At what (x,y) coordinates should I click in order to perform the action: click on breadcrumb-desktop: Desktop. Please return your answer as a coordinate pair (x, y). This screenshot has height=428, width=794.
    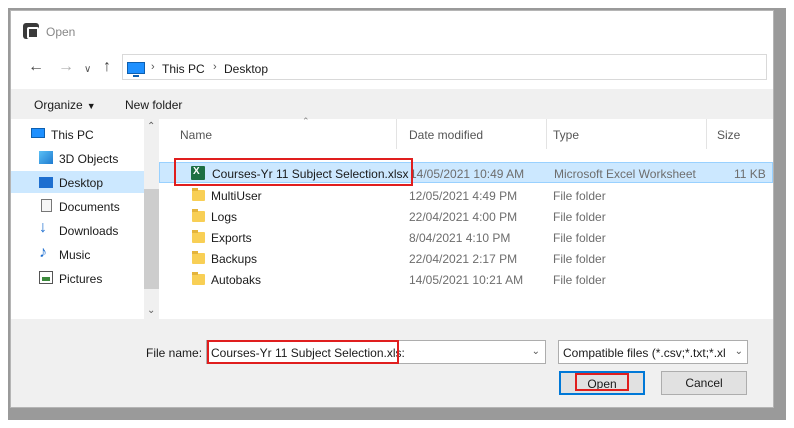
    Looking at the image, I should click on (246, 69).